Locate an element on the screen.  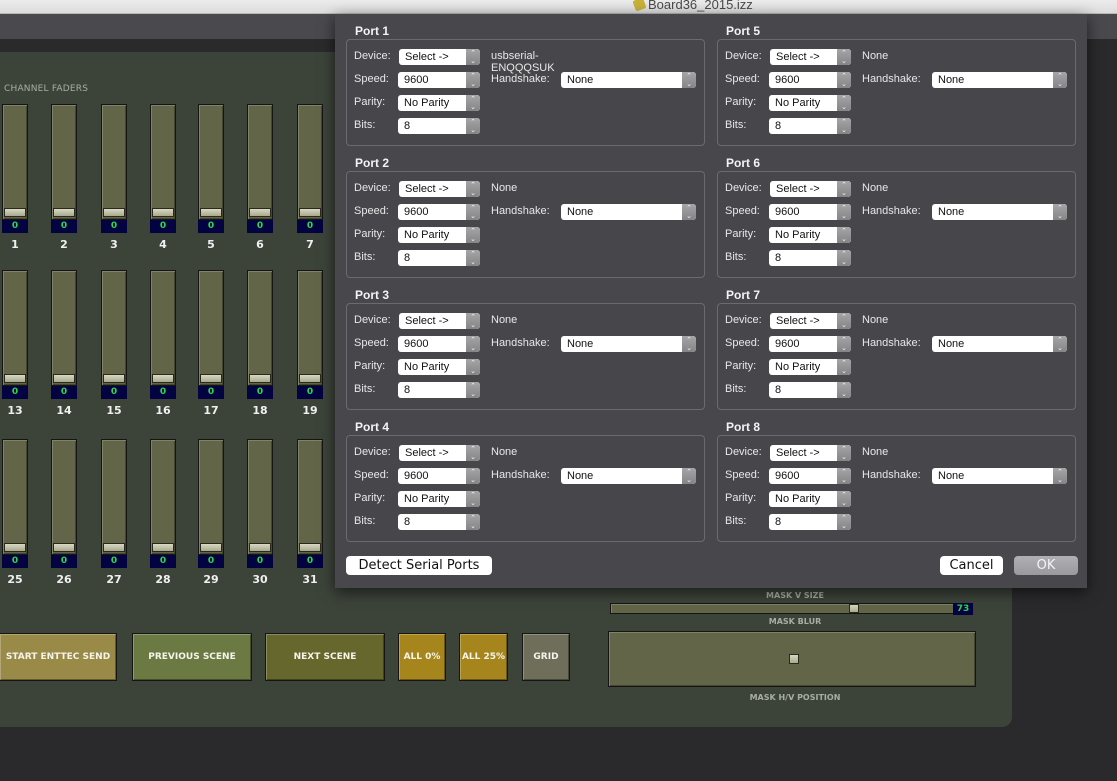
mask-hv-position-label: MASK H/V POSITION is located at coordinates (795, 697).